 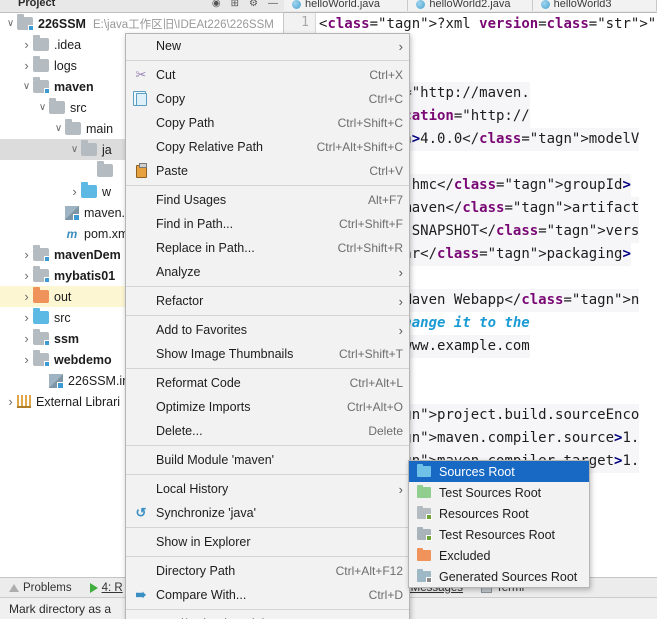 I want to click on libraries-icon, so click(x=24, y=401).